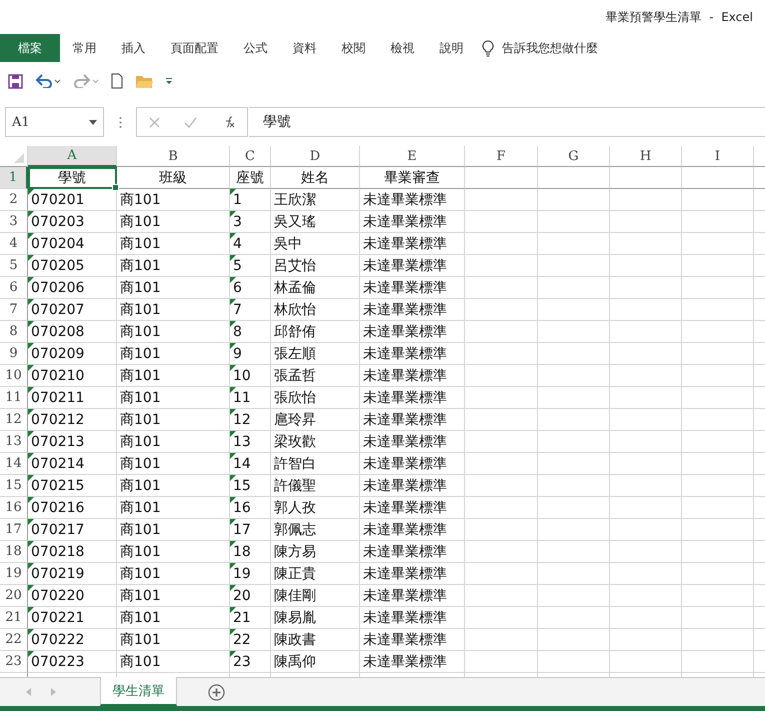 The height and width of the screenshot is (711, 765). I want to click on ribbon-tab: 插入, so click(133, 48).